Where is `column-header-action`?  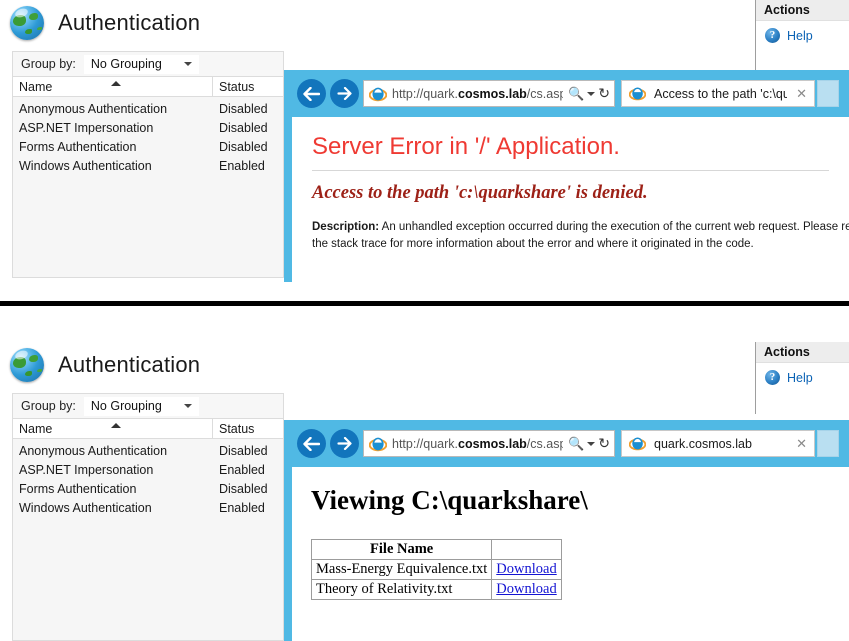 column-header-action is located at coordinates (526, 549).